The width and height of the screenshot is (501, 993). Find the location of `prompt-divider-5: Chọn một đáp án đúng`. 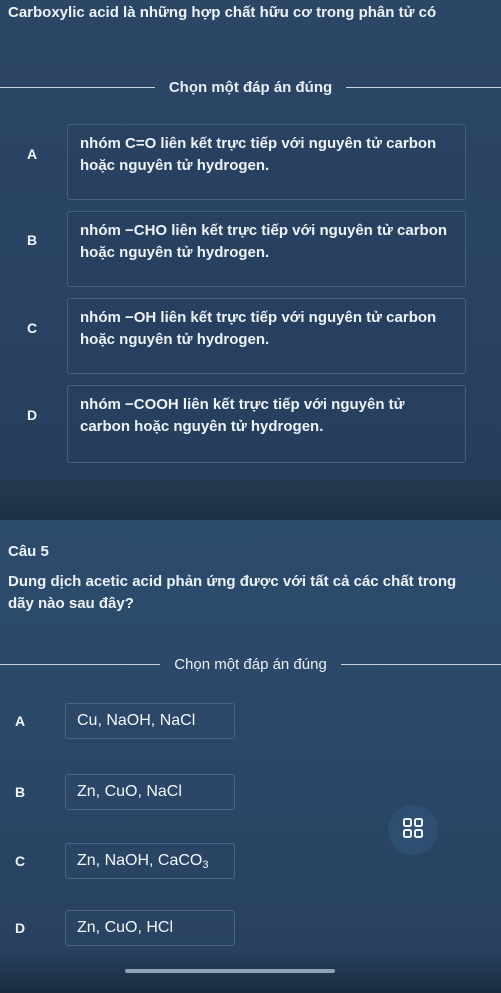

prompt-divider-5: Chọn một đáp án đúng is located at coordinates (250, 664).